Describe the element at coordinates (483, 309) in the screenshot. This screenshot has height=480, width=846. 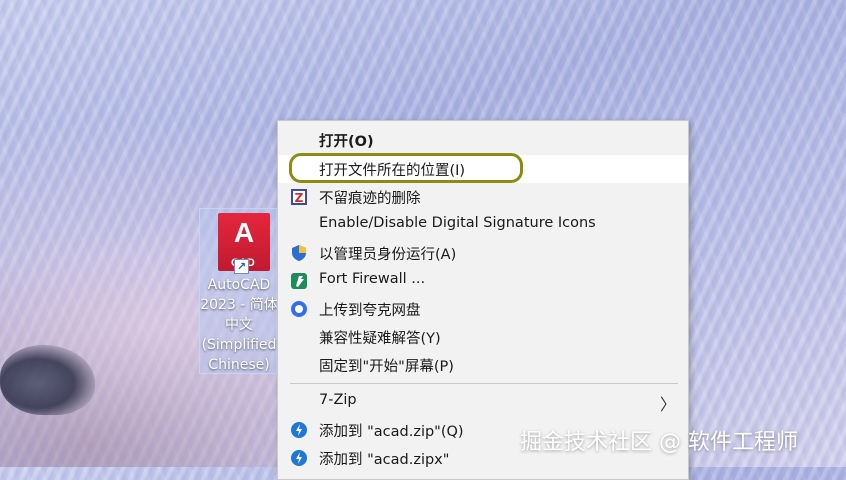
I see `menu-item-upload-quark: 上传到夸克网盘` at that location.